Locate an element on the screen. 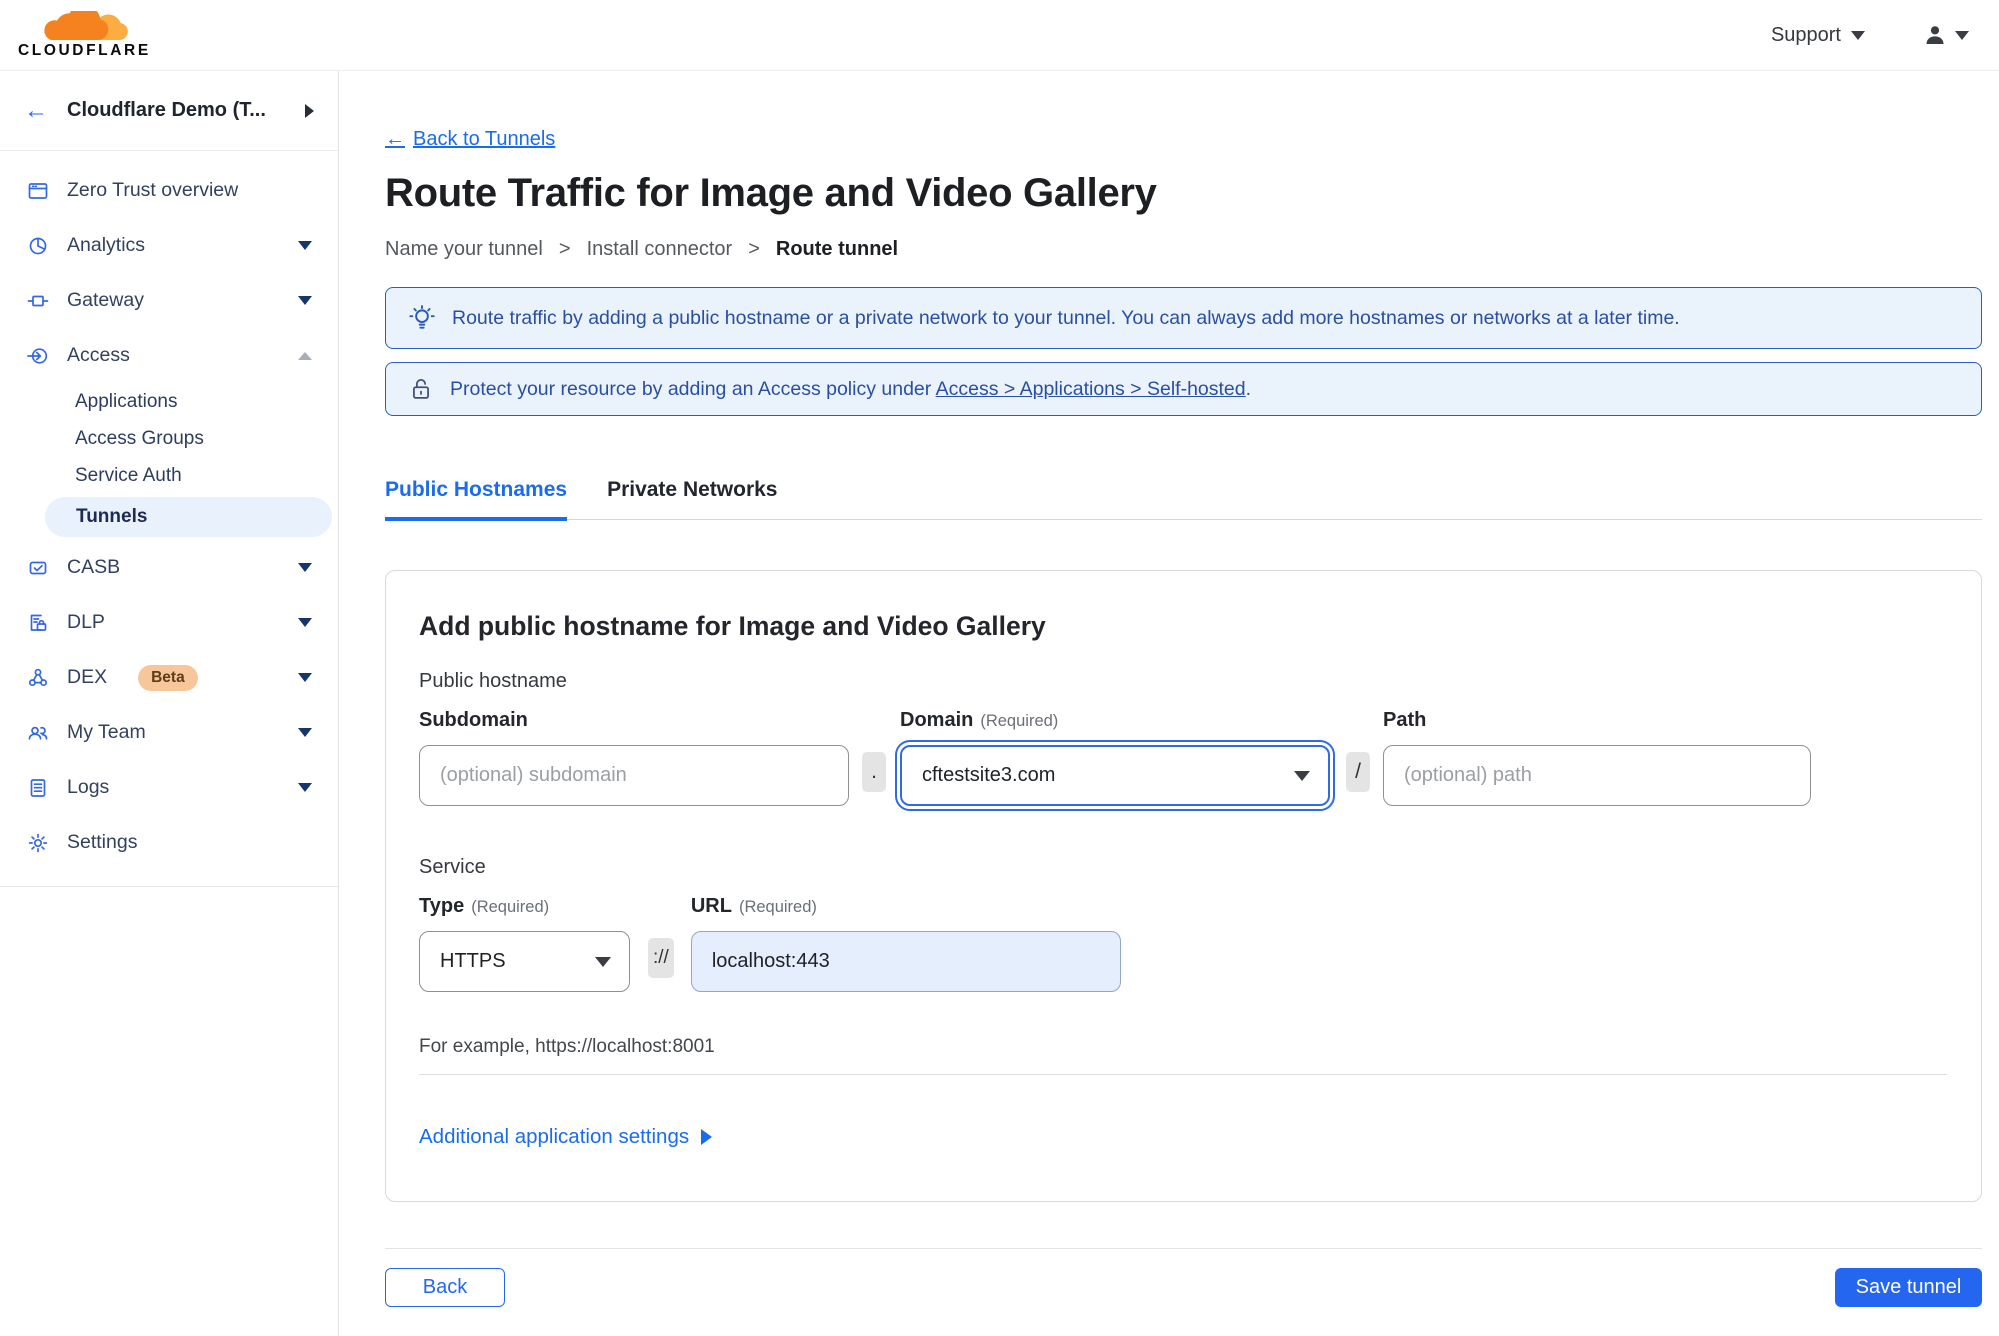 This screenshot has height=1336, width=1999. domain-label-text: Domain is located at coordinates (937, 720).